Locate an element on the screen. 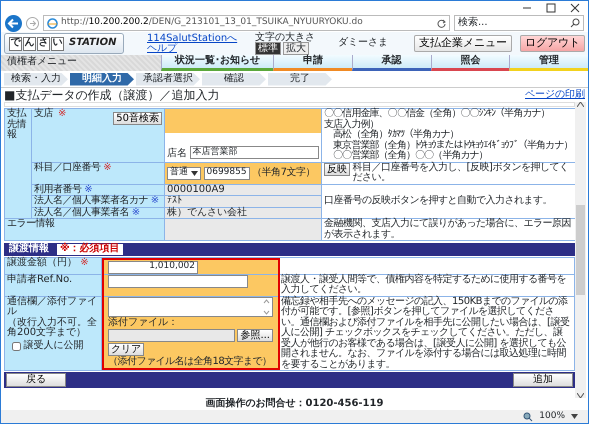  nav-tab: 照会 is located at coordinates (470, 63).